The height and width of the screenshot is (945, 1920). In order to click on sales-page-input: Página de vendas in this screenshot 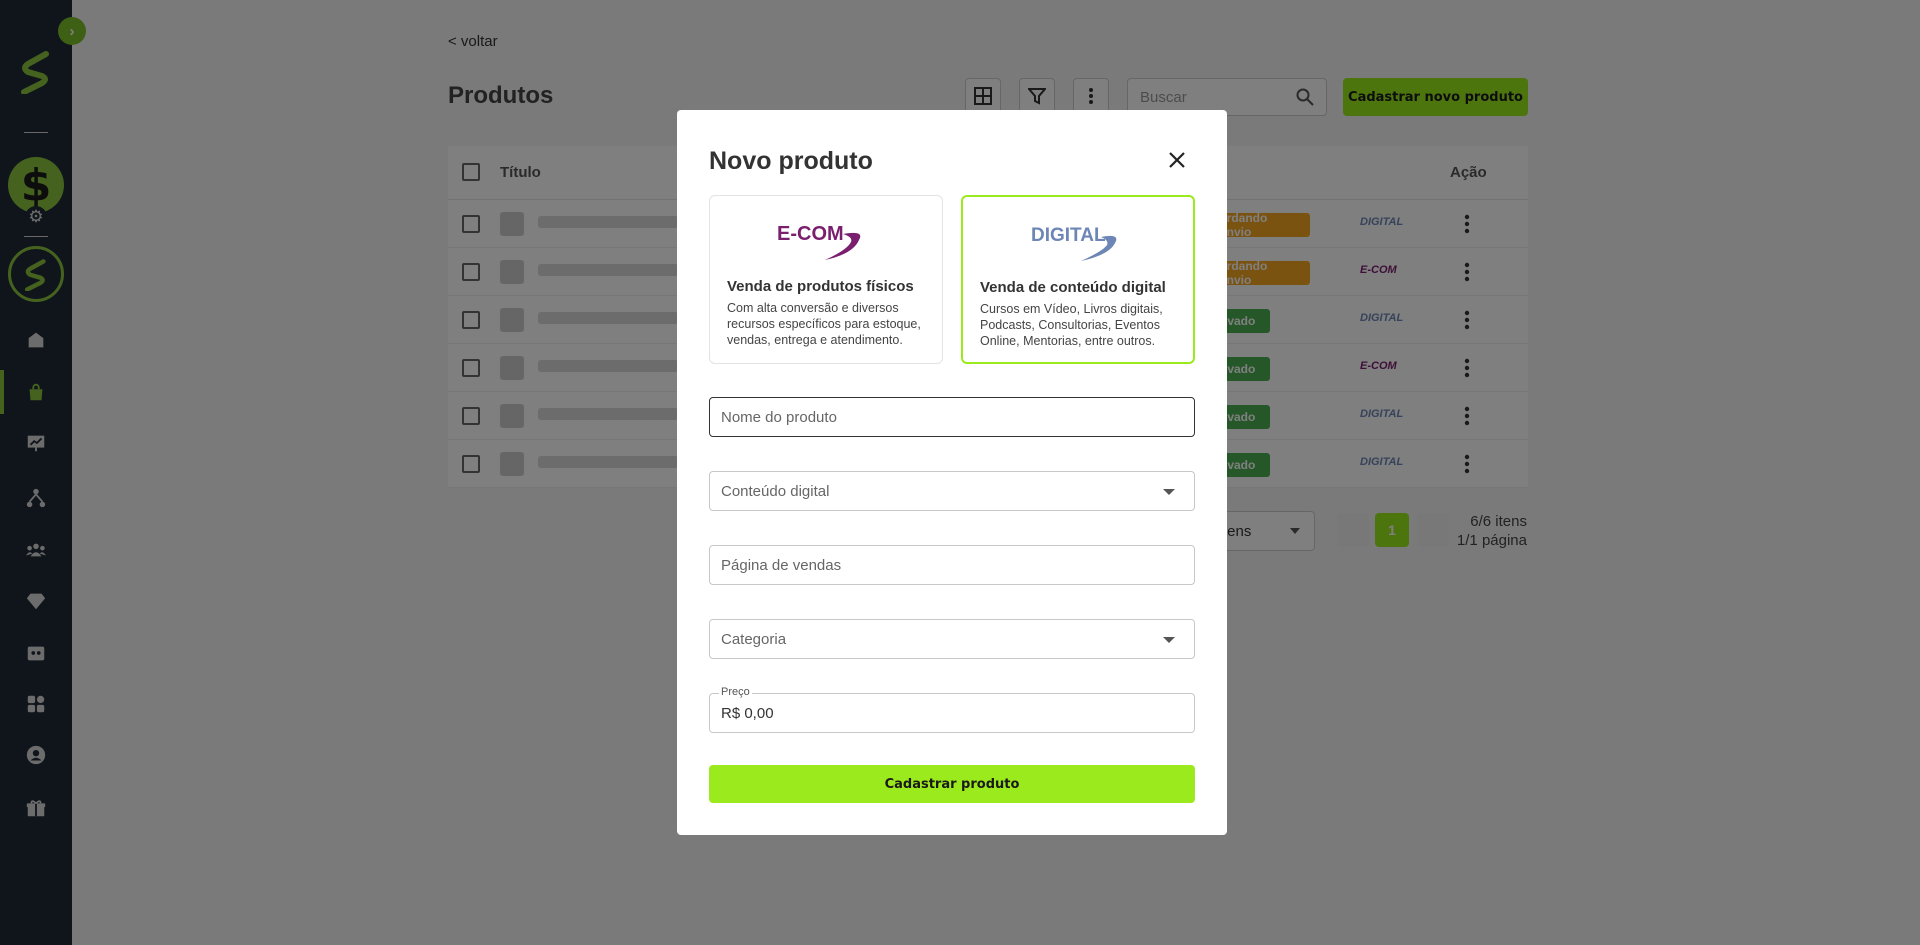, I will do `click(952, 565)`.